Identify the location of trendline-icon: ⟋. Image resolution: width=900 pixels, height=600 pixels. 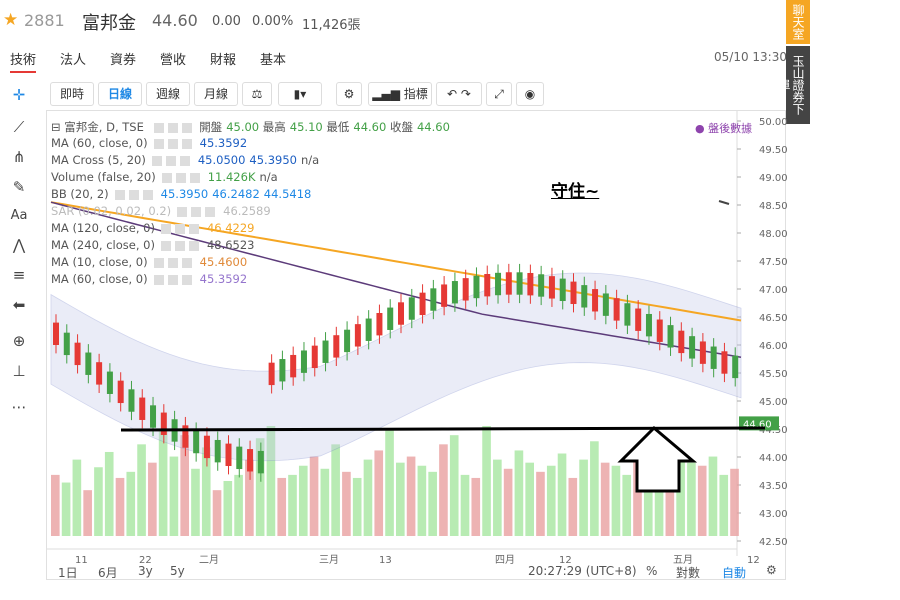
(19, 129).